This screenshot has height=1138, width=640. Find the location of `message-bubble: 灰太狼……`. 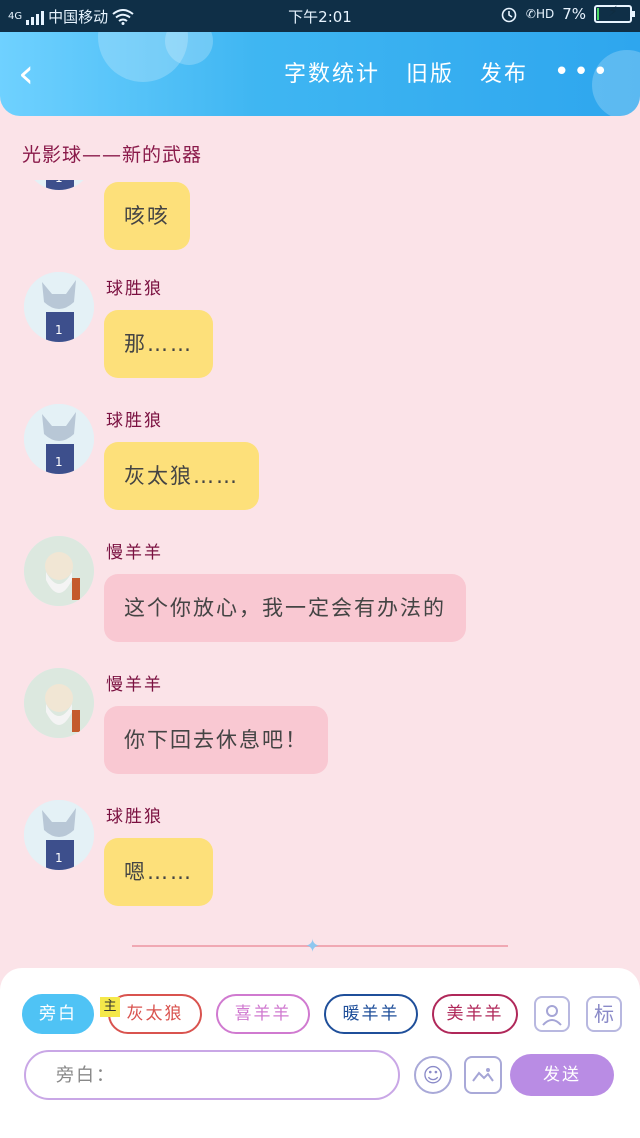

message-bubble: 灰太狼…… is located at coordinates (181, 476).